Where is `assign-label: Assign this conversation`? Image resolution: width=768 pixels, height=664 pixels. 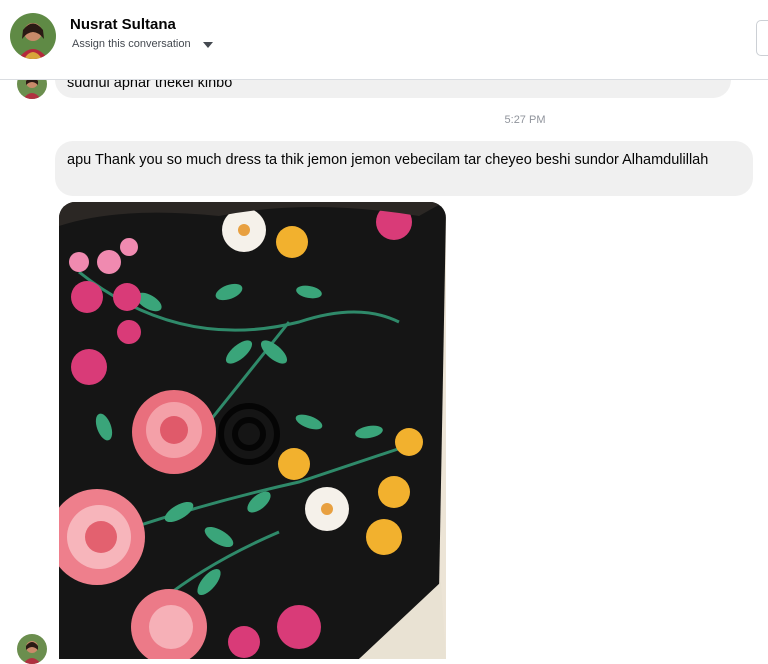
assign-label: Assign this conversation is located at coordinates (131, 44).